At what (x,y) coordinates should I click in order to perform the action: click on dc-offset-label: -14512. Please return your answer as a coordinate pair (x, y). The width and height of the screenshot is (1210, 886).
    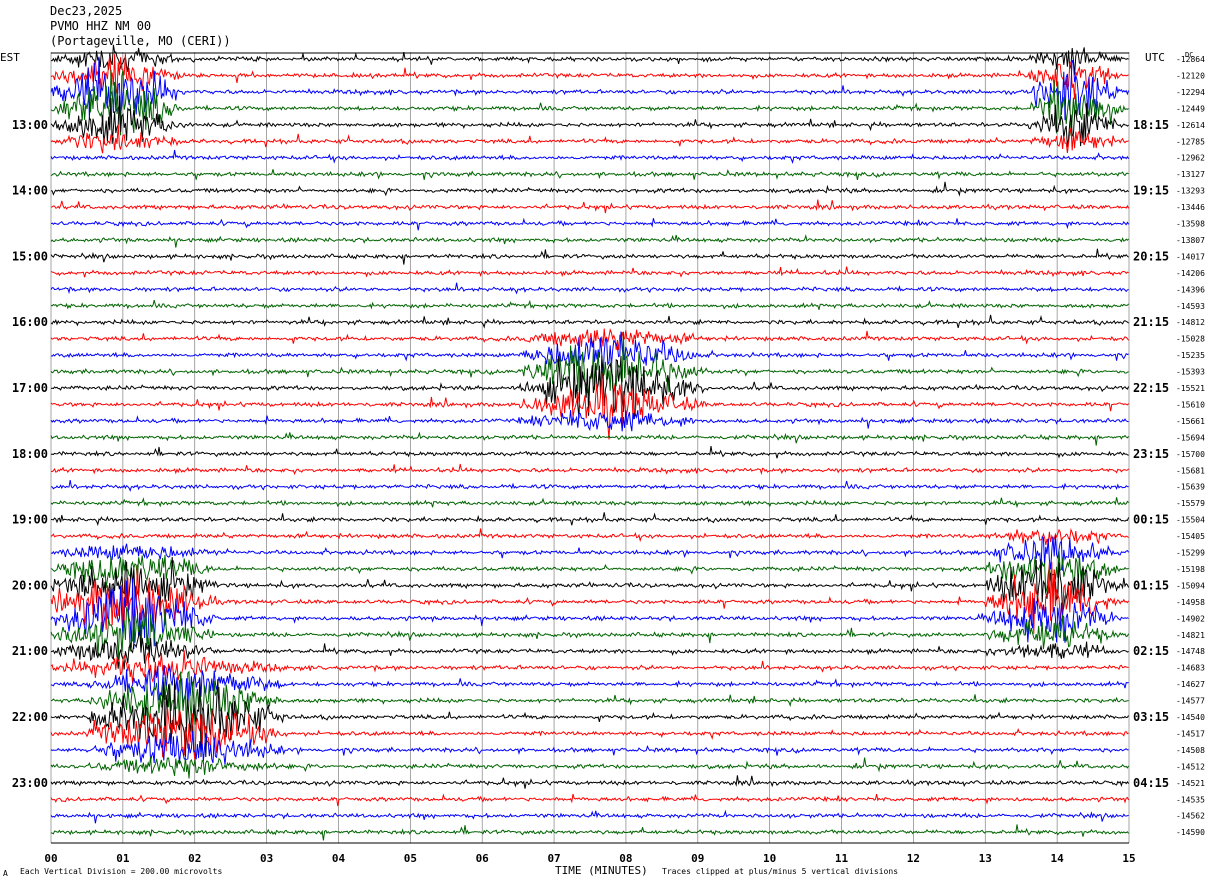
    Looking at the image, I should click on (1190, 766).